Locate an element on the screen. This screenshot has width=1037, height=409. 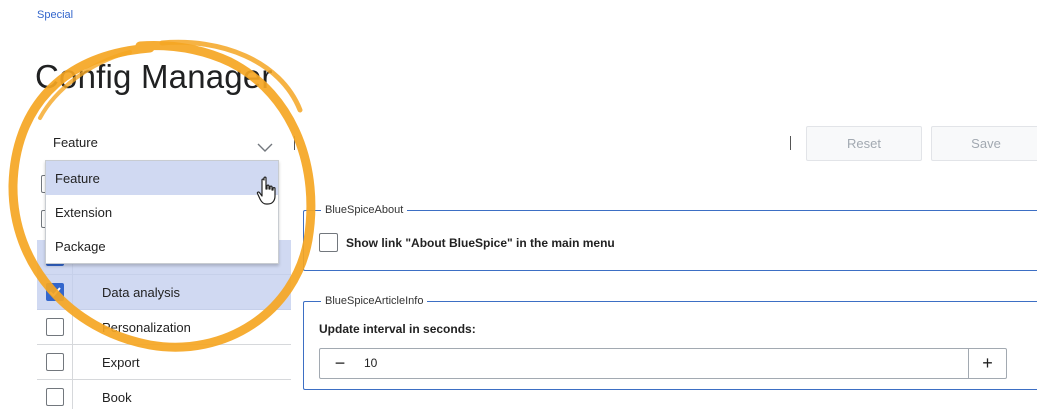
reset-button: Reset is located at coordinates (864, 143).